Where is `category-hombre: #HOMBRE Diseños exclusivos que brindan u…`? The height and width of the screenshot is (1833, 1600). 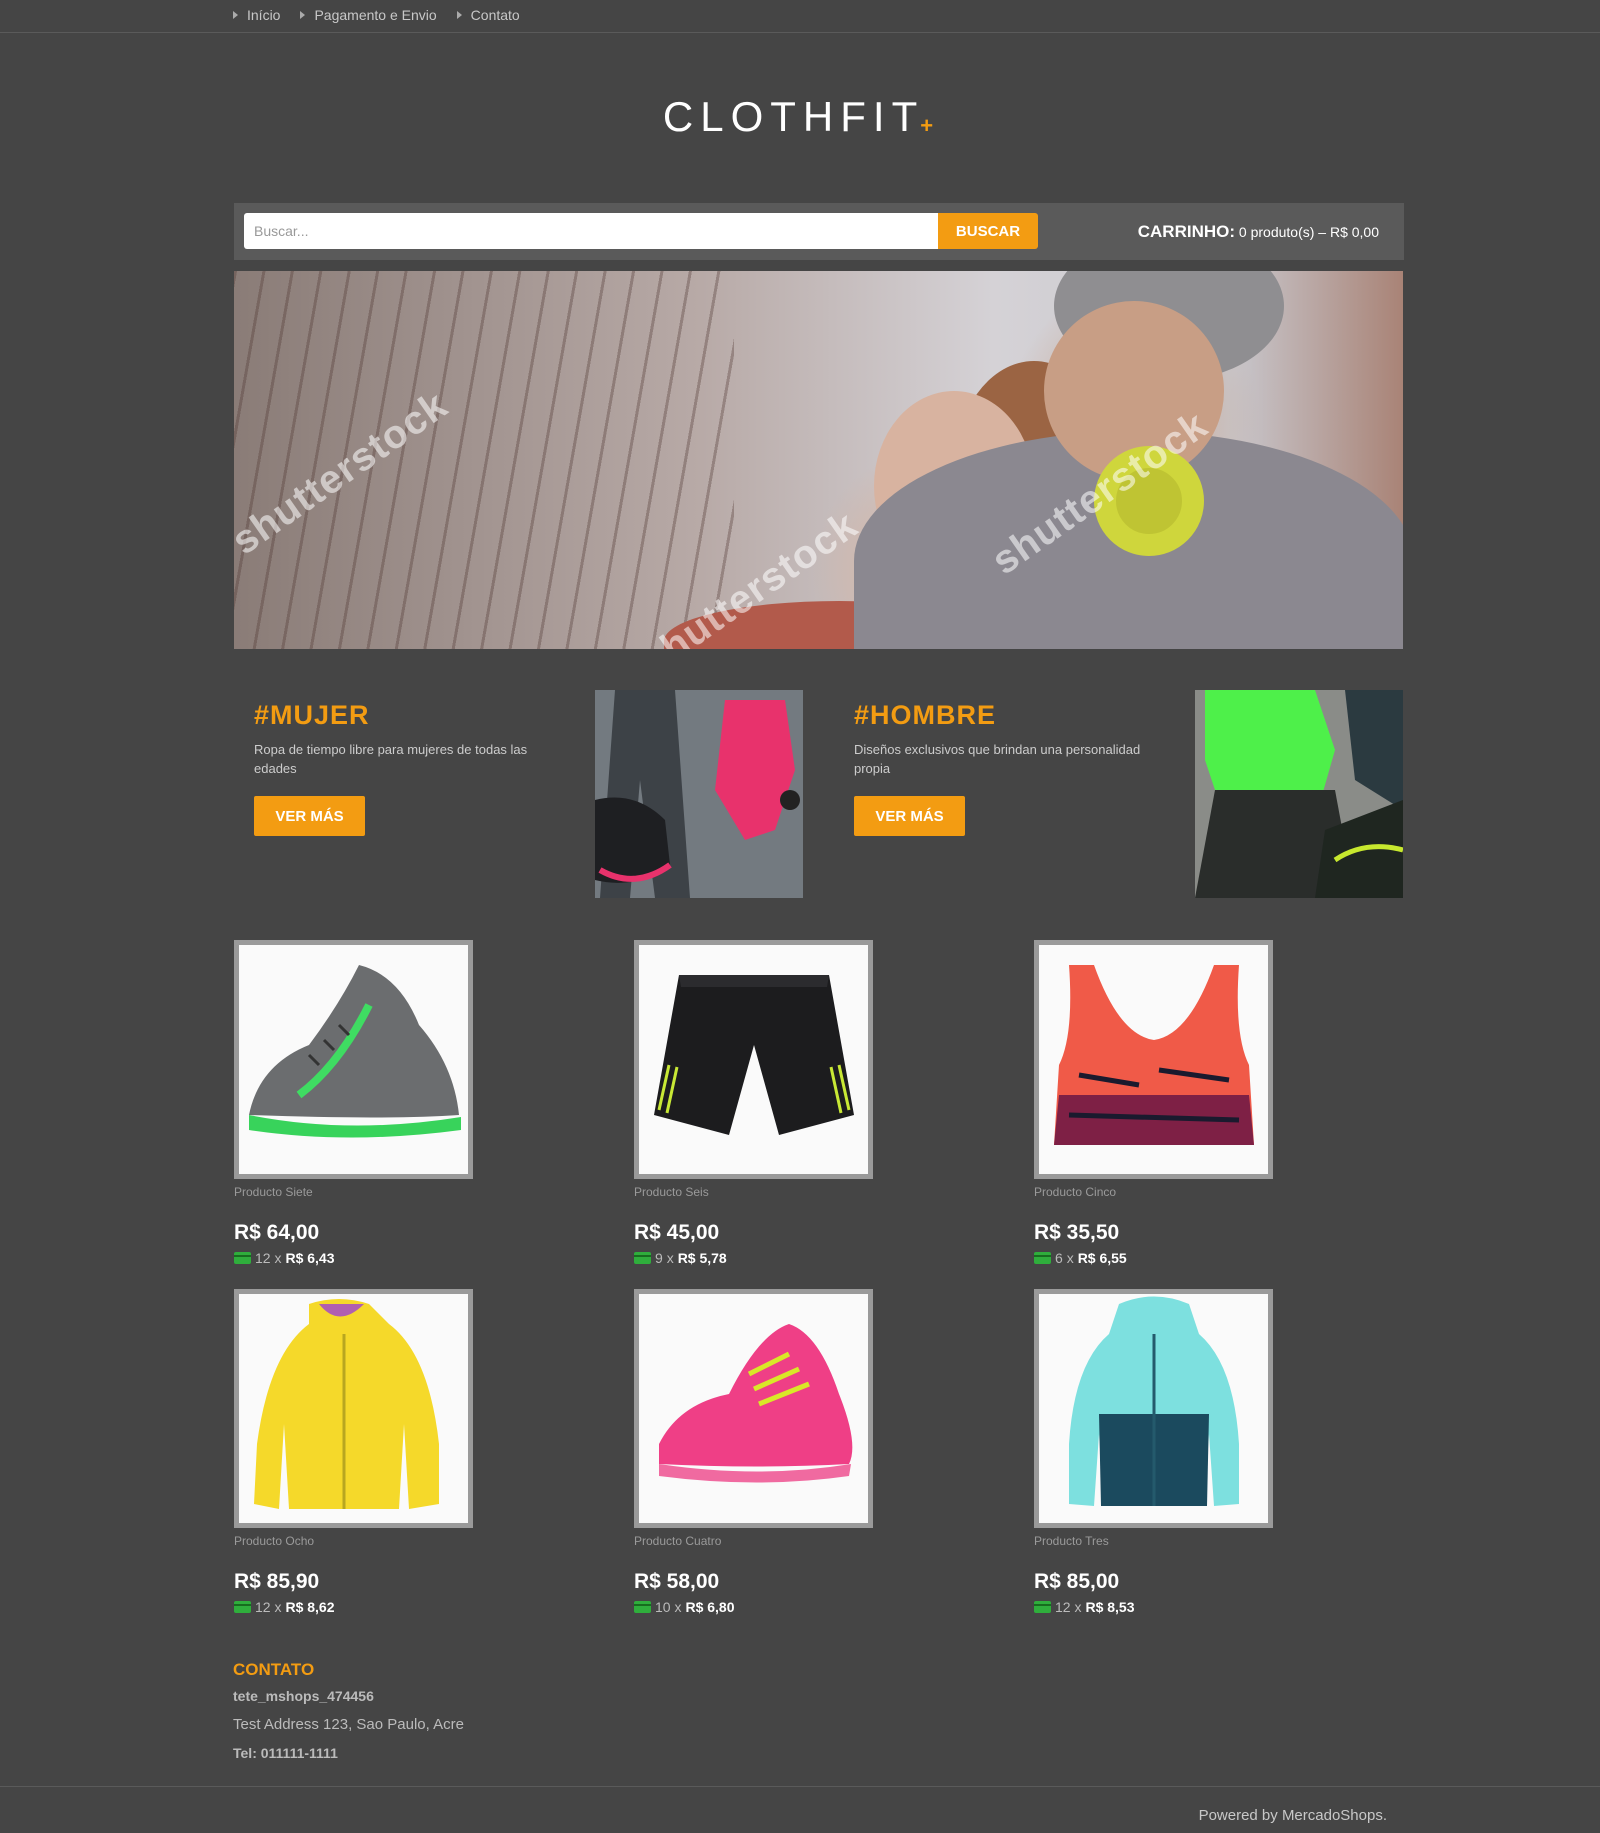
category-hombre: #HOMBRE Diseños exclusivos que brindan u… is located at coordinates (1118, 794).